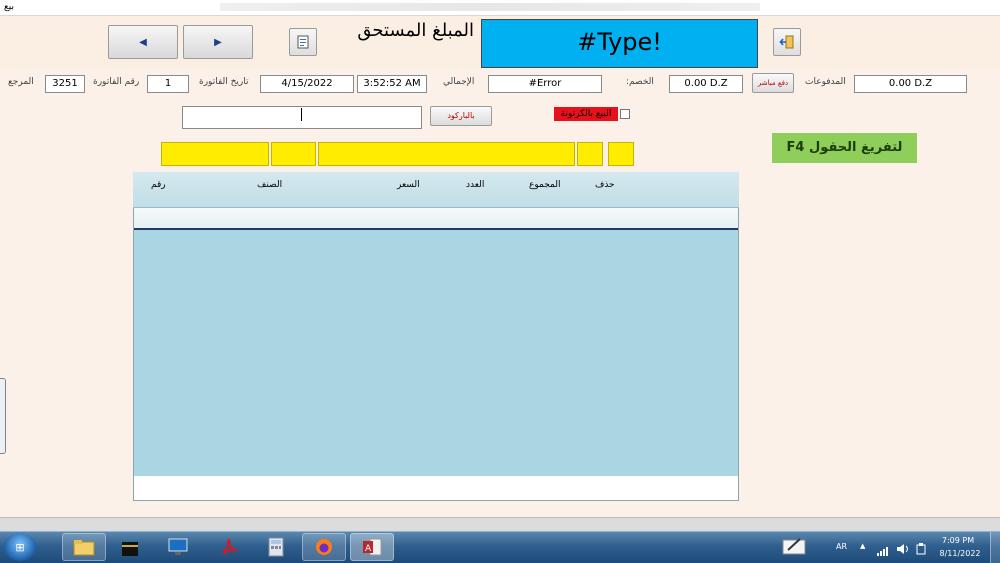  I want to click on invoice-date-field: 4/15/2022, so click(307, 84).